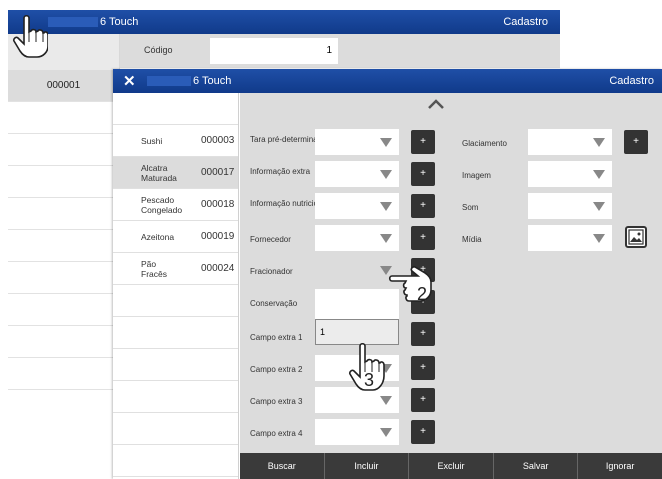 This screenshot has height=479, width=662. What do you see at coordinates (631, 81) in the screenshot?
I see `dialog-title-right: Cadastro` at bounding box center [631, 81].